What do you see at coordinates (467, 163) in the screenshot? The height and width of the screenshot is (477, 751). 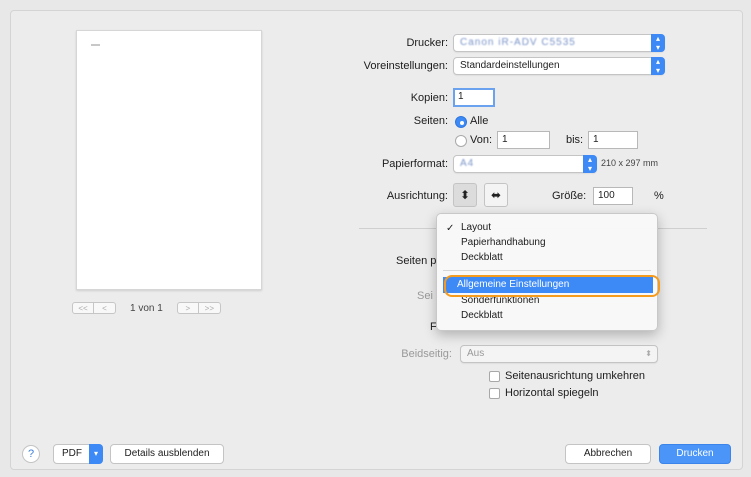 I see `paper-value: A4` at bounding box center [467, 163].